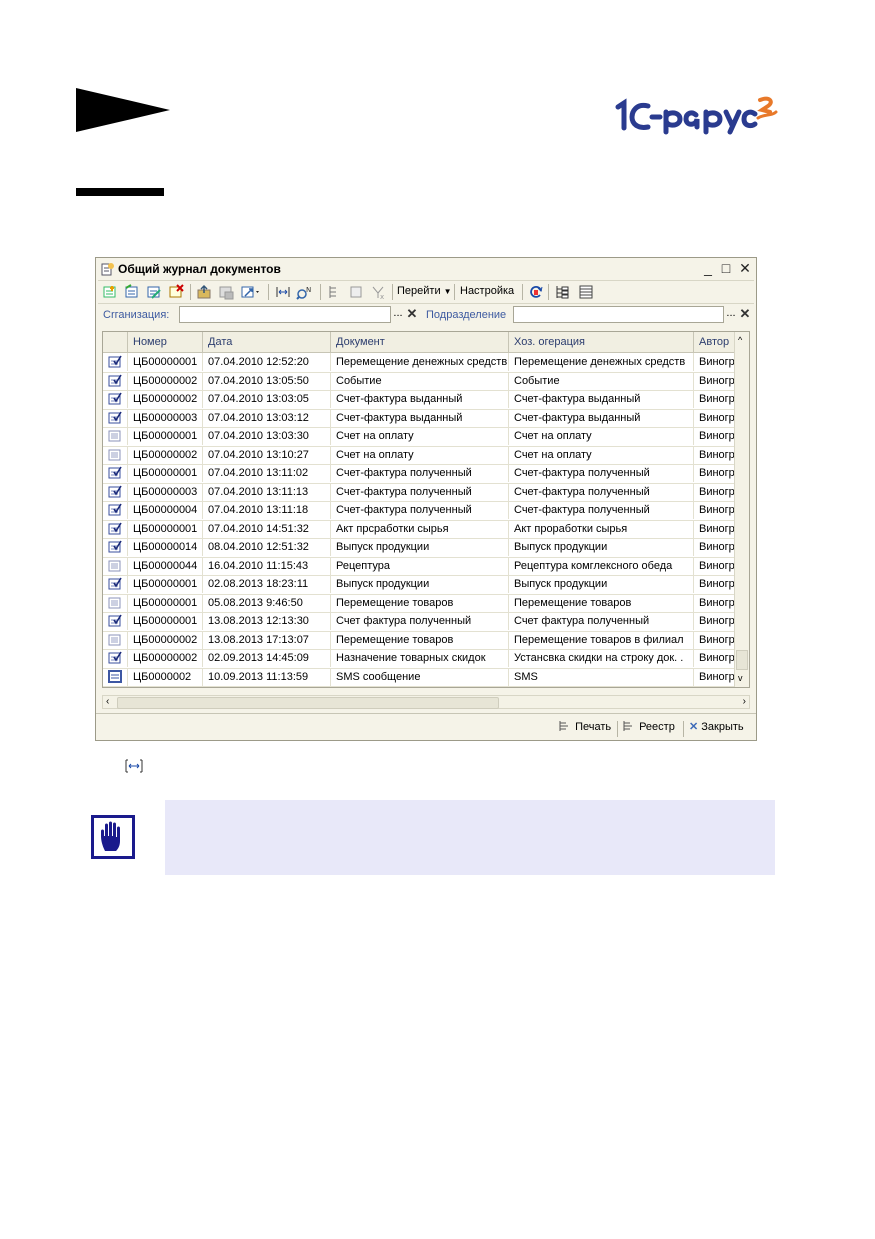  Describe the element at coordinates (563, 726) in the screenshot. I see `print-icon` at that location.